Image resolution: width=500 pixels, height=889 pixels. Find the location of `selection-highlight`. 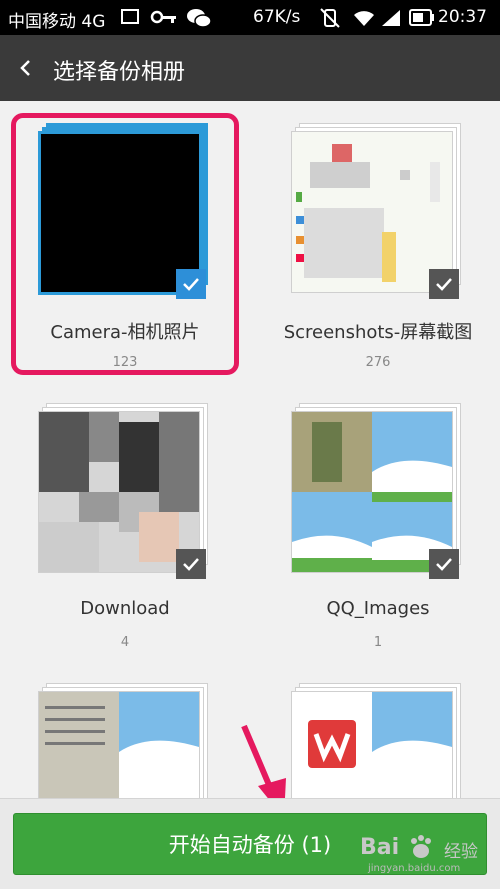

selection-highlight is located at coordinates (125, 244).